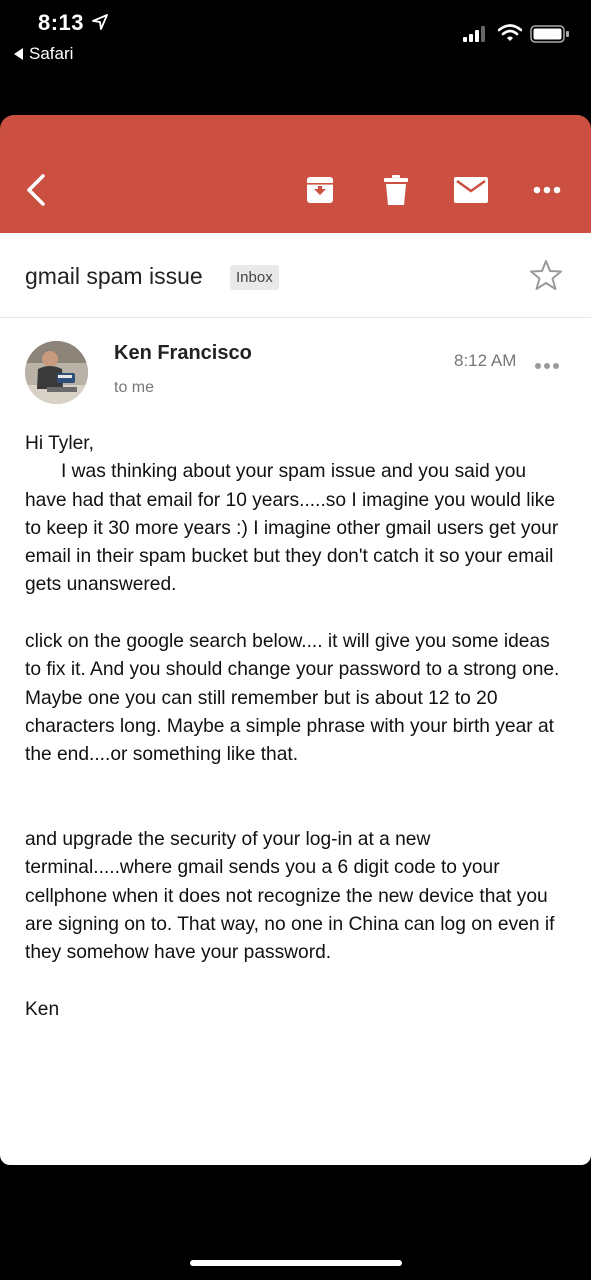 Image resolution: width=591 pixels, height=1280 pixels. I want to click on archive-icon, so click(320, 190).